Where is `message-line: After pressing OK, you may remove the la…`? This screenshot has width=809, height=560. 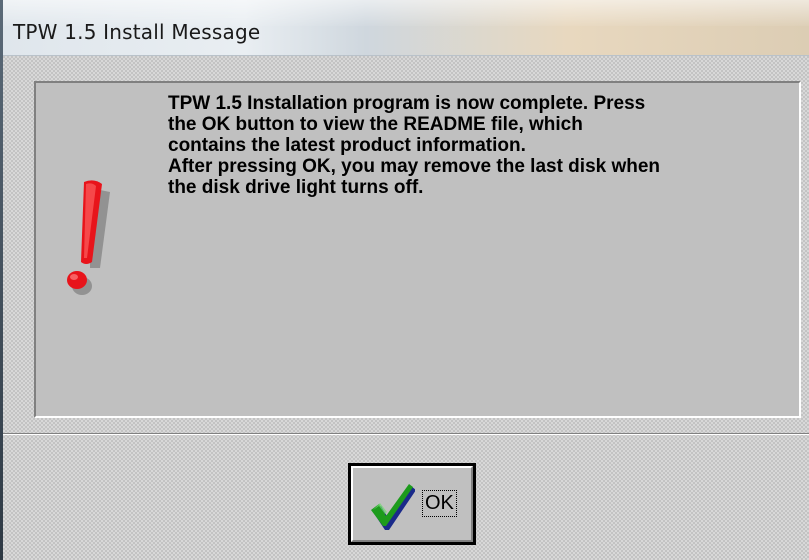
message-line: After pressing OK, you may remove the la… is located at coordinates (414, 166).